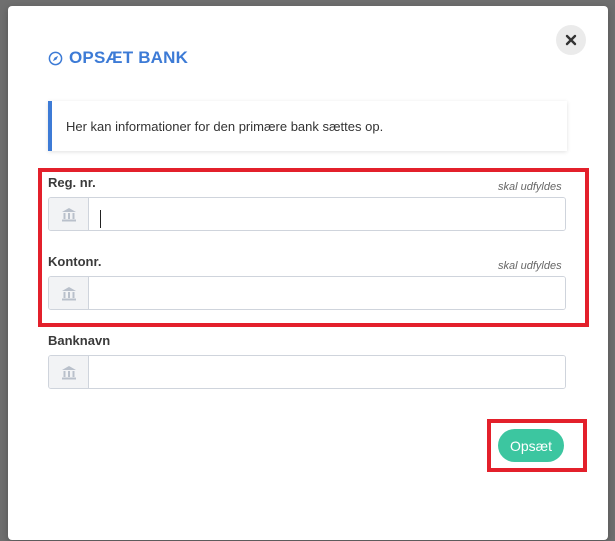 The width and height of the screenshot is (615, 541). I want to click on kontonr-input-group, so click(307, 293).